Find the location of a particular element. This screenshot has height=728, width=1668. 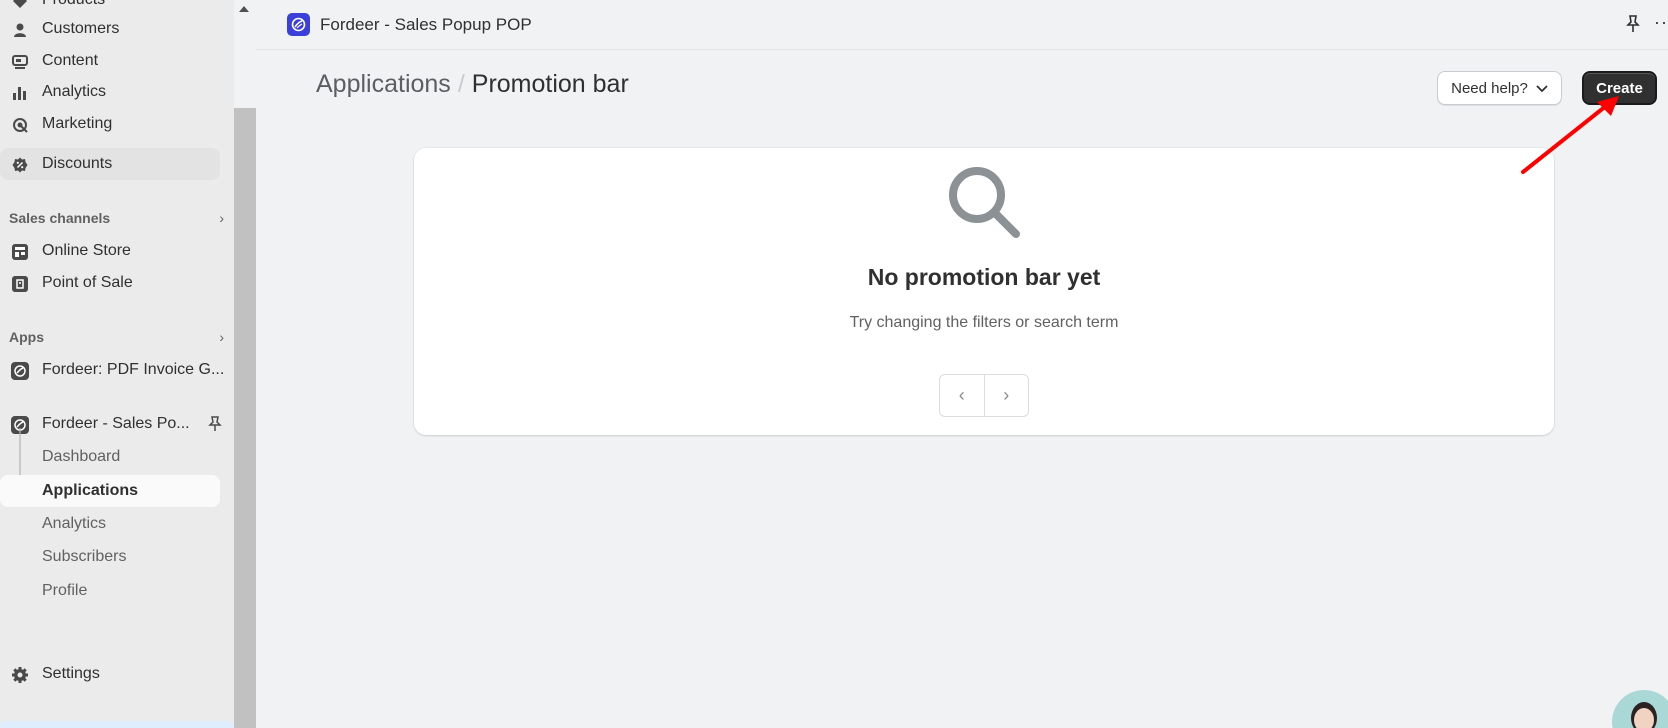

sidebar-item-label: Customers is located at coordinates (81, 28).